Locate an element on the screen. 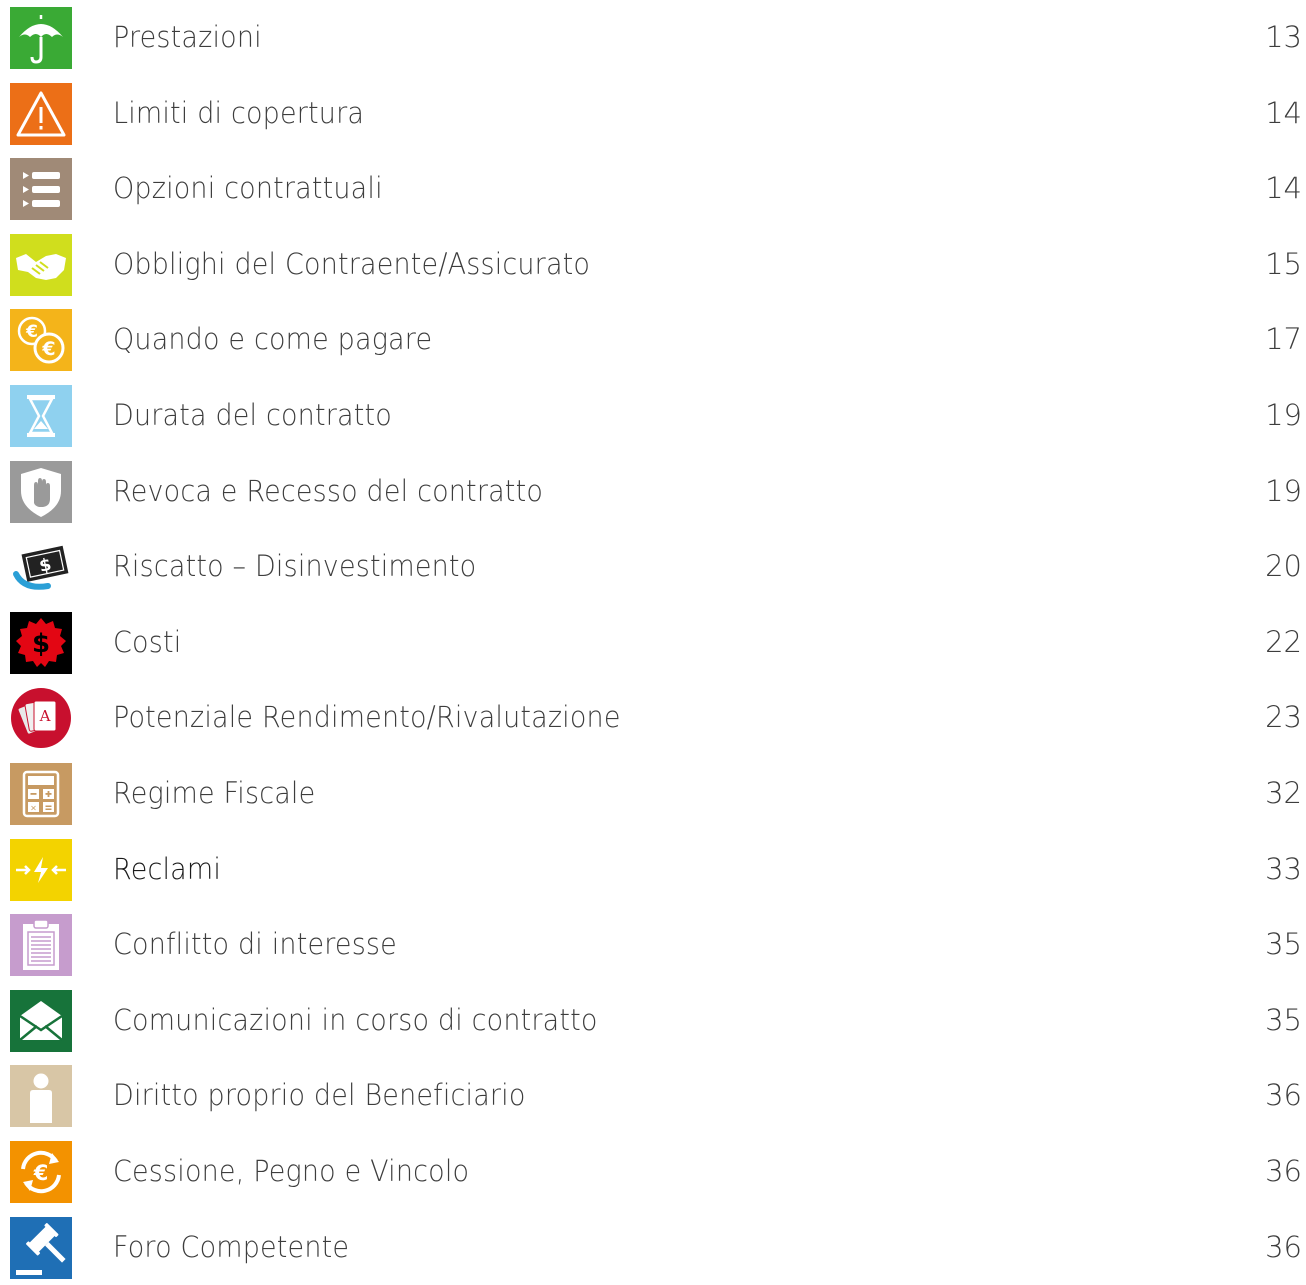  toc-row-reclami: Reclami 33 is located at coordinates (653, 870).